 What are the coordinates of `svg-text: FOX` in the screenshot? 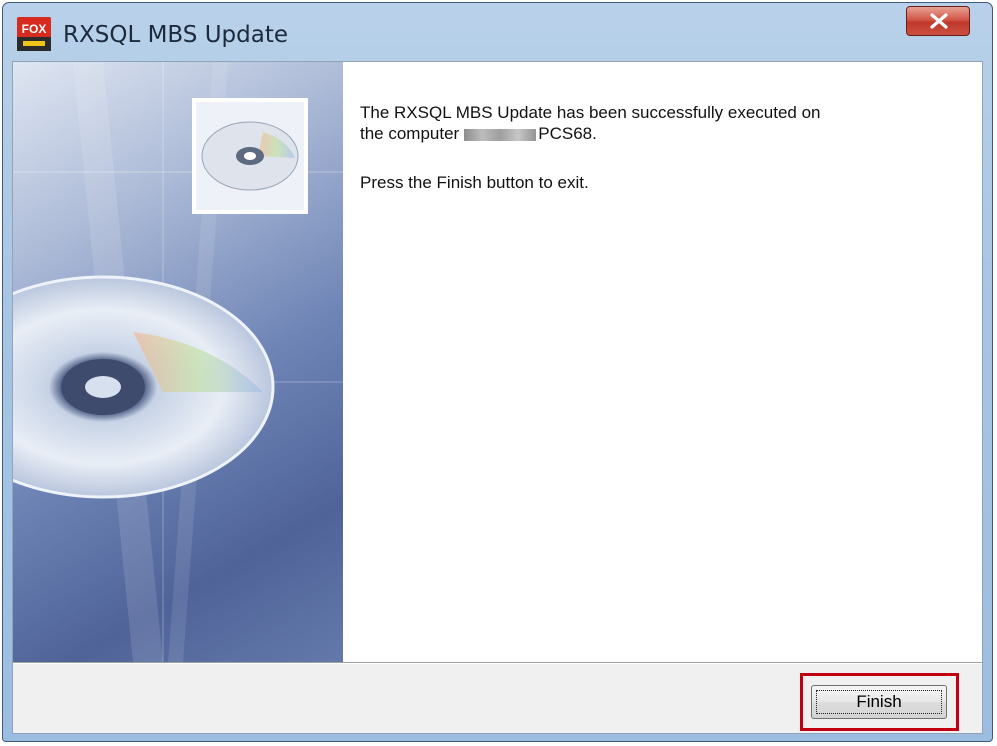 It's located at (34, 29).